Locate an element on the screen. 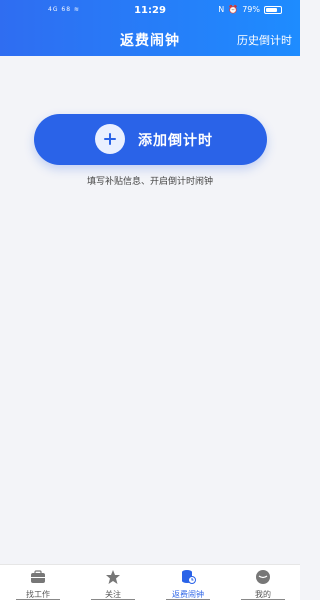  alarm-icon: ⏰ is located at coordinates (233, 9).